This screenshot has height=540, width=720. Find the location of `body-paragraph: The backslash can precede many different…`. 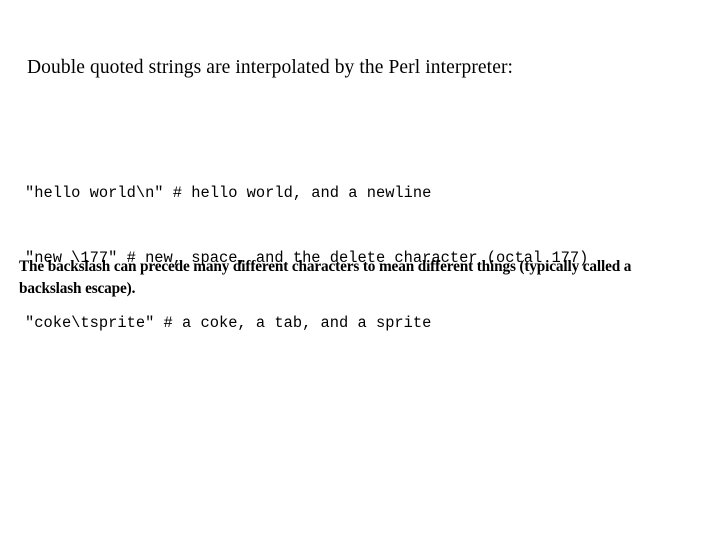

body-paragraph: The backslash can precede many different… is located at coordinates (325, 277).